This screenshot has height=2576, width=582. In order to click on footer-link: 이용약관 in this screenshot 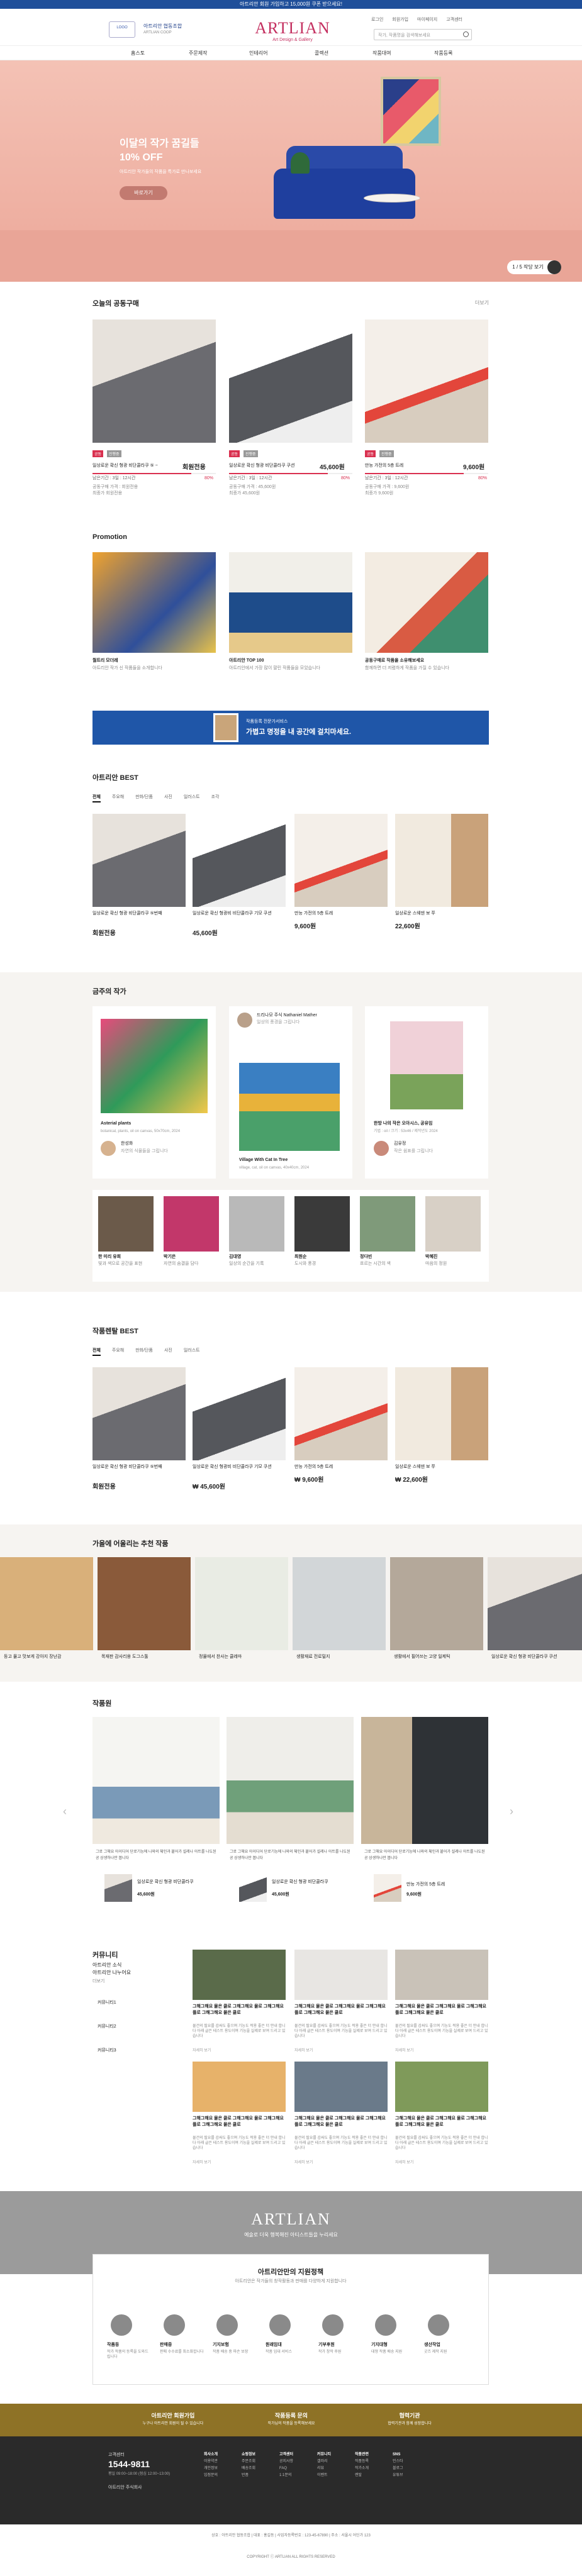, I will do `click(211, 2461)`.